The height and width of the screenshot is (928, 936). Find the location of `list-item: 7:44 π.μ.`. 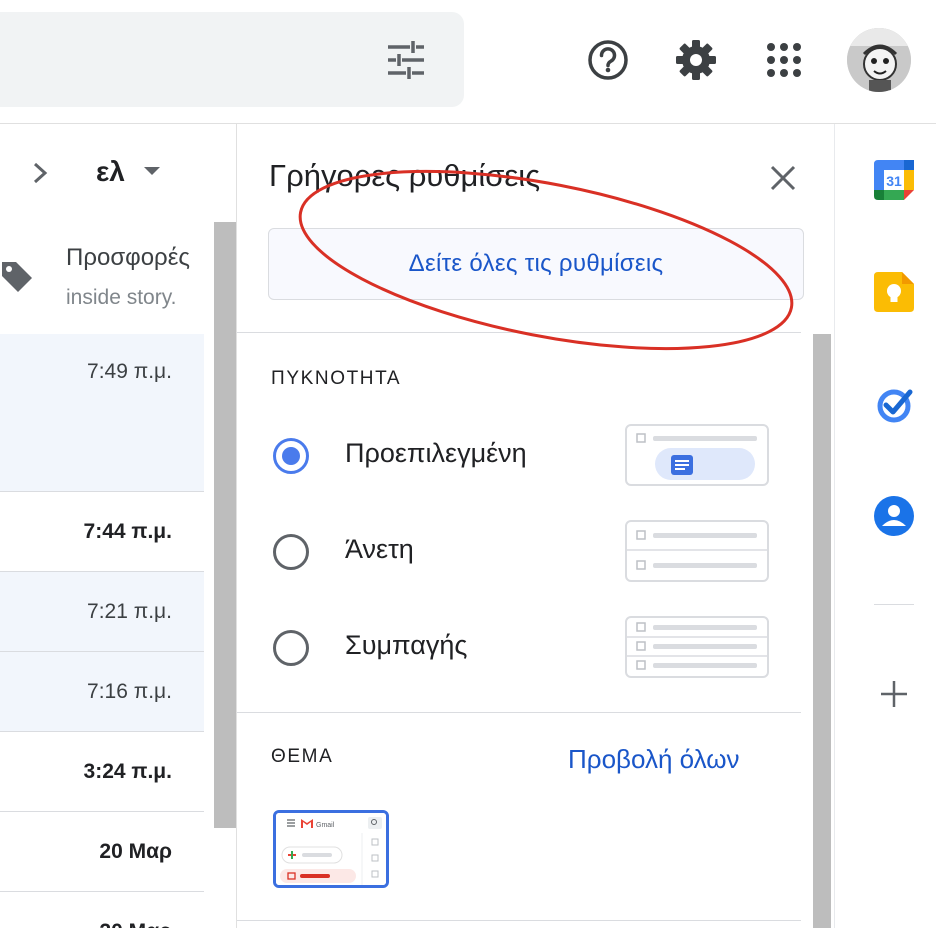

list-item: 7:44 π.μ. is located at coordinates (102, 532).